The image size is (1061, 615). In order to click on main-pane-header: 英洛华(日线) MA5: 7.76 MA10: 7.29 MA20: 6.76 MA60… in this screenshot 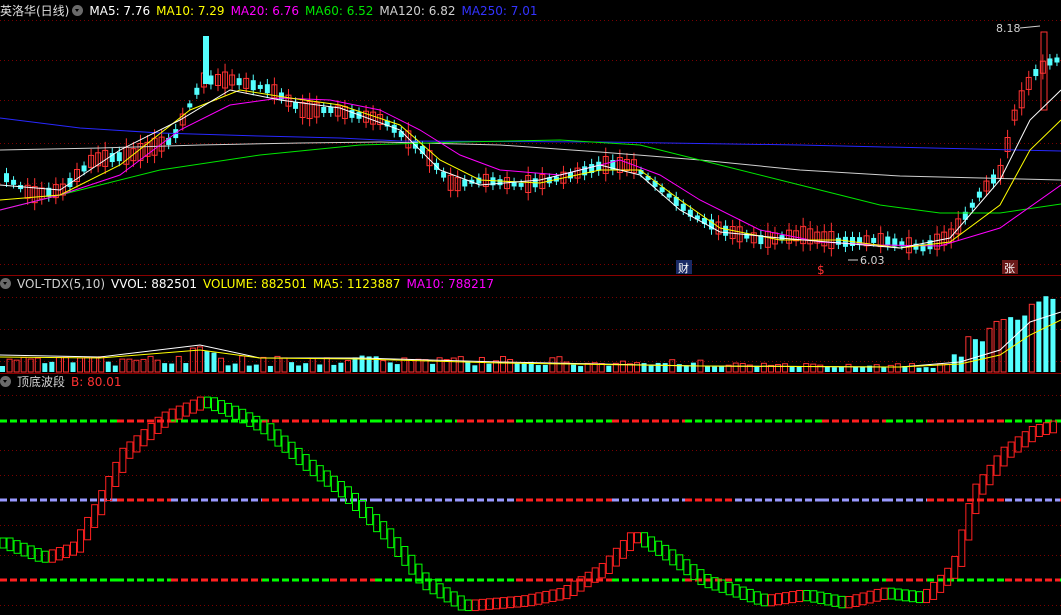, I will do `click(272, 11)`.